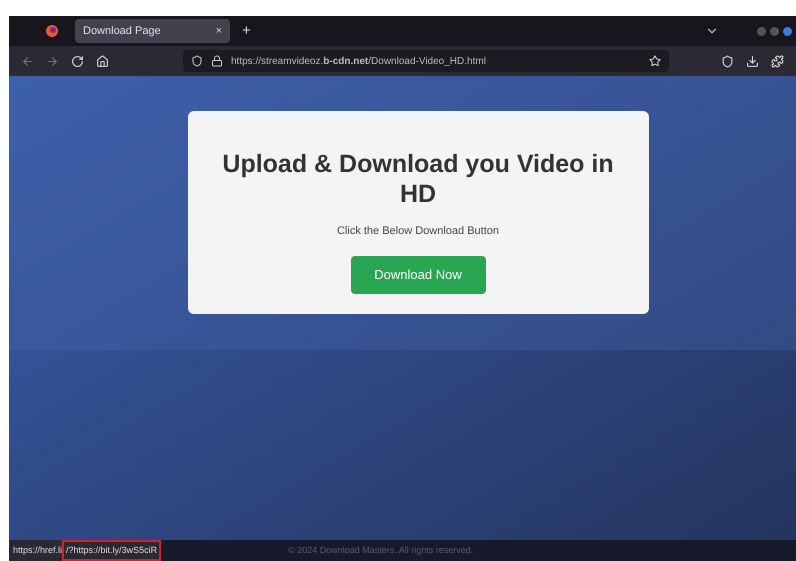  Describe the element at coordinates (418, 179) in the screenshot. I see `card-heading: Upload & Download you Video in HD` at that location.